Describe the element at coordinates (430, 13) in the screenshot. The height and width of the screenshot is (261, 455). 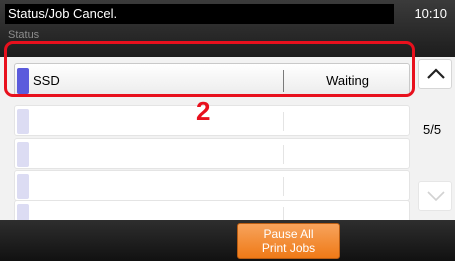
I see `clock: 10:10` at that location.